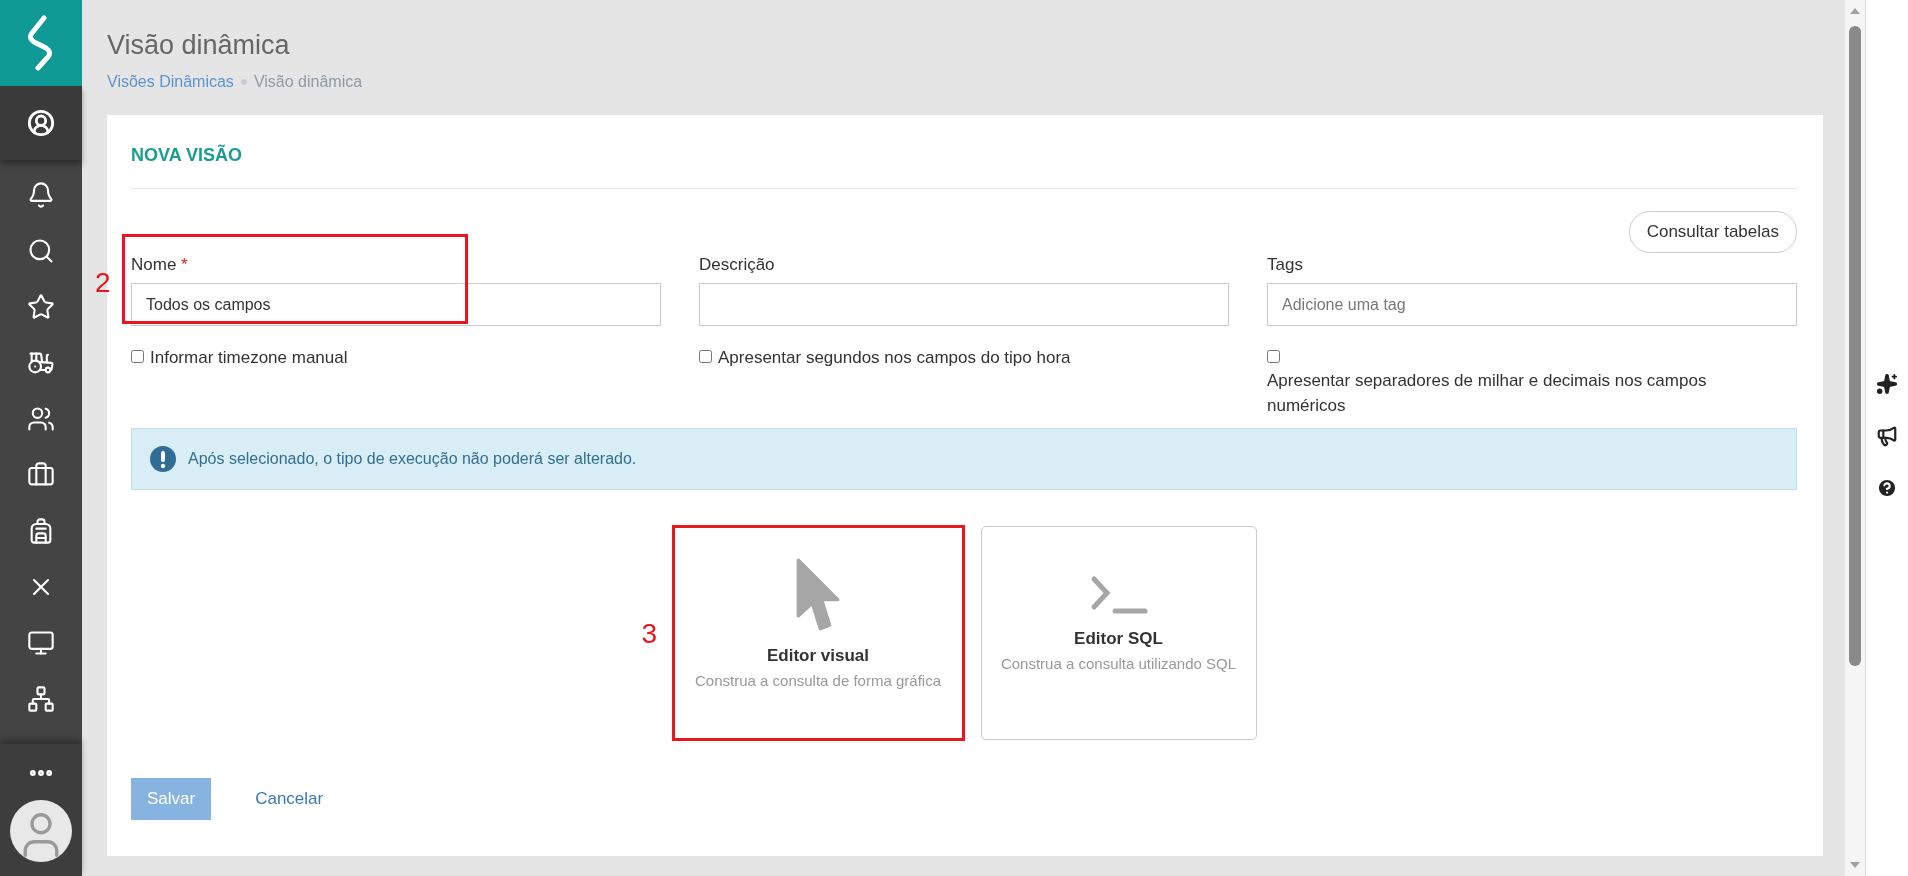 This screenshot has height=876, width=1908. What do you see at coordinates (396, 304) in the screenshot?
I see `input-field: Todos os campos` at bounding box center [396, 304].